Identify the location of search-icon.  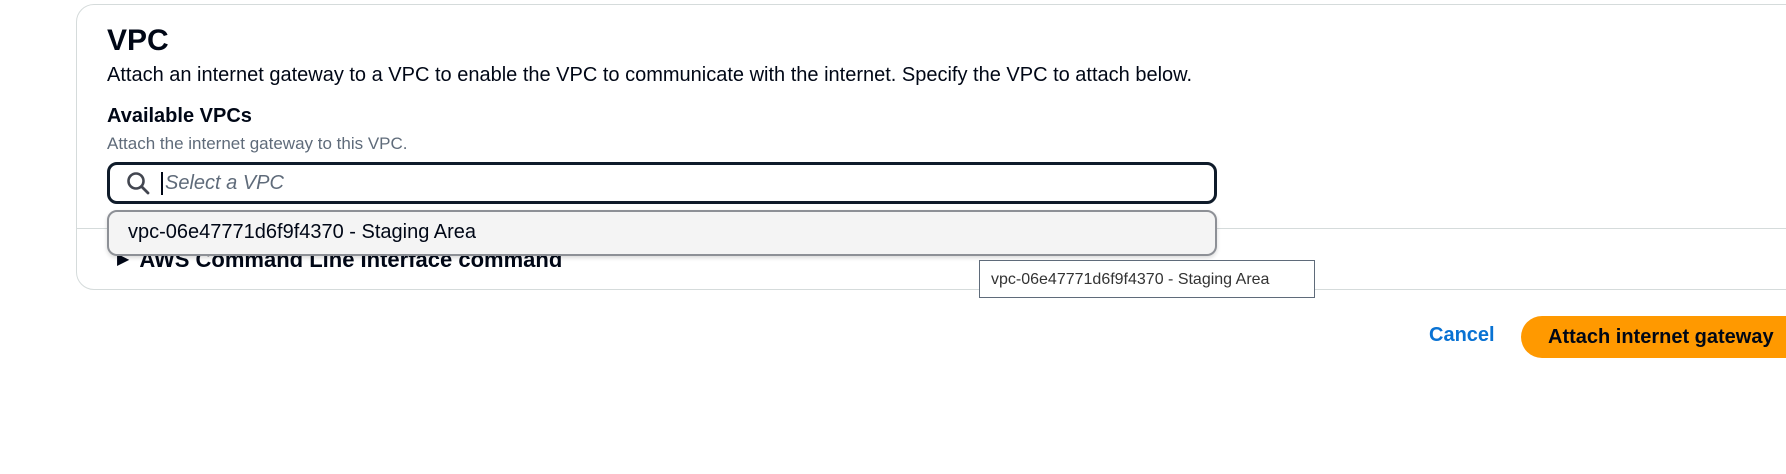
(138, 183).